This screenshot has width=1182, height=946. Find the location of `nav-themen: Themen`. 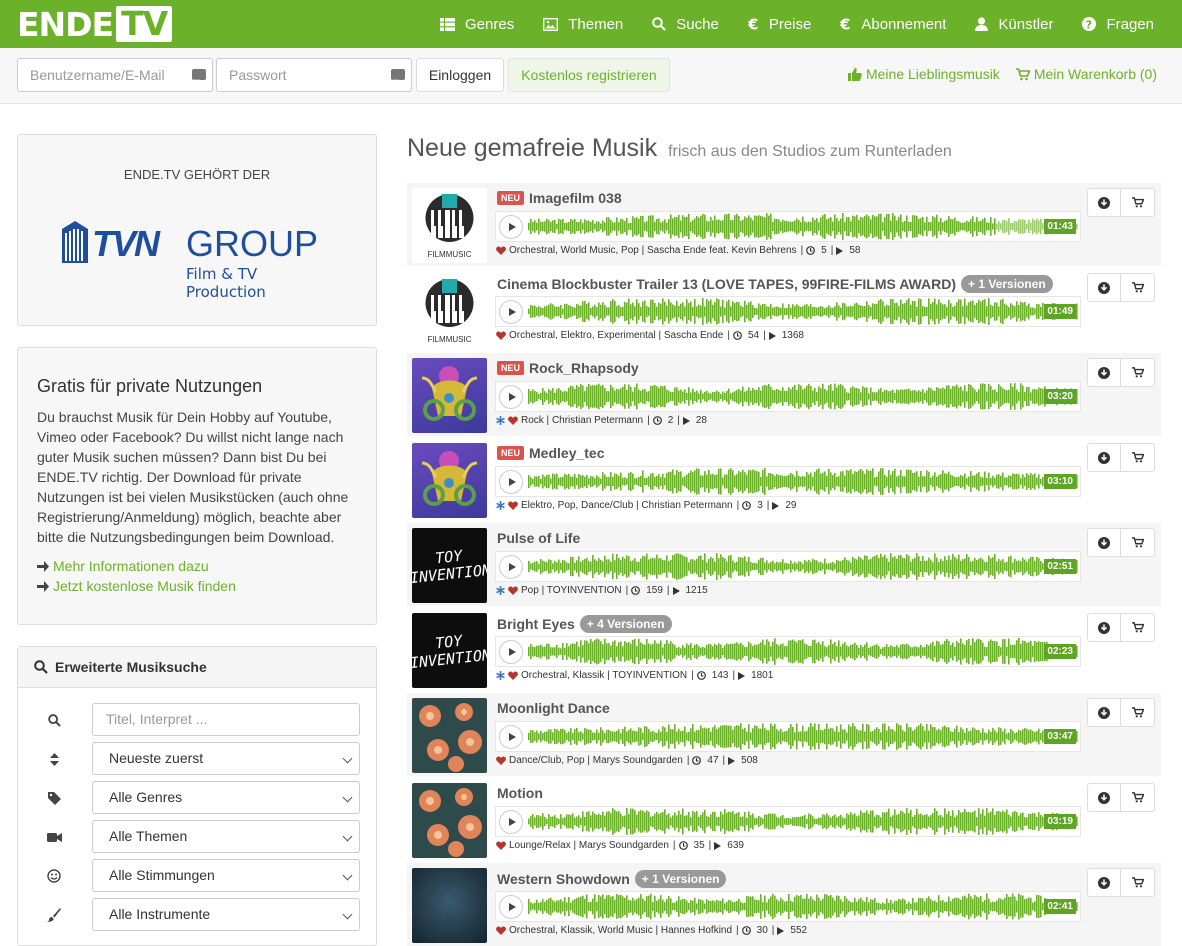

nav-themen: Themen is located at coordinates (583, 24).